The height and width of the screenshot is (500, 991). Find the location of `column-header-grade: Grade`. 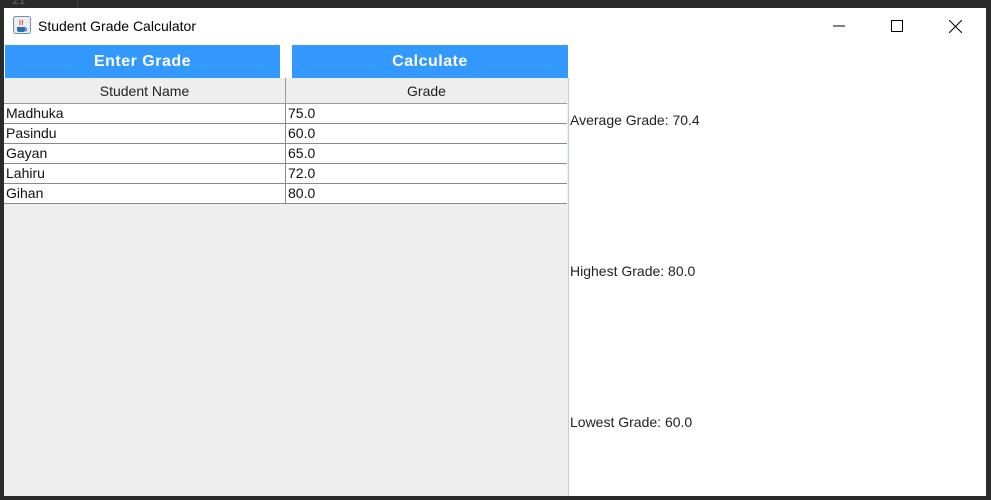

column-header-grade: Grade is located at coordinates (426, 90).